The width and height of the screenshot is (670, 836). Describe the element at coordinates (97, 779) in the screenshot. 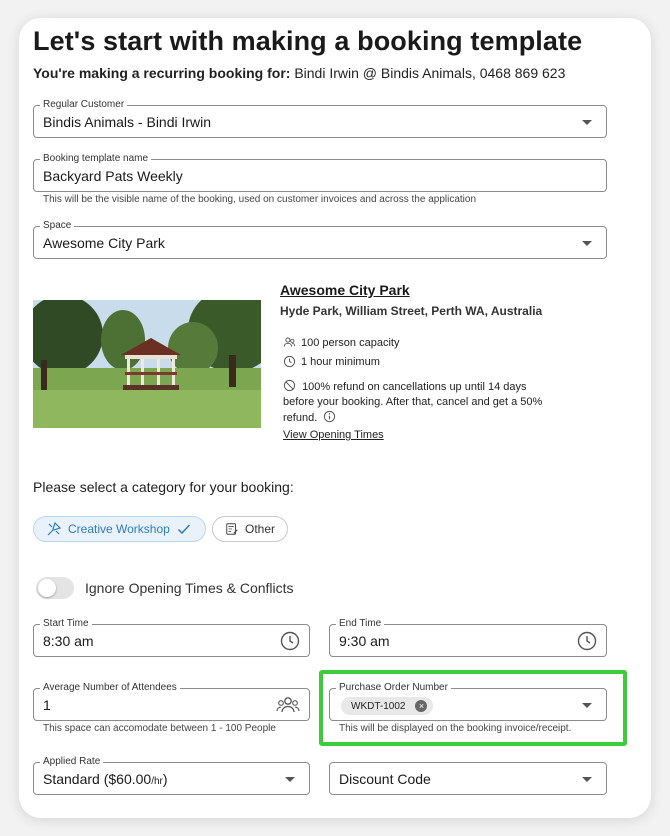

I see `rate-amount: Standard ($60.00` at that location.